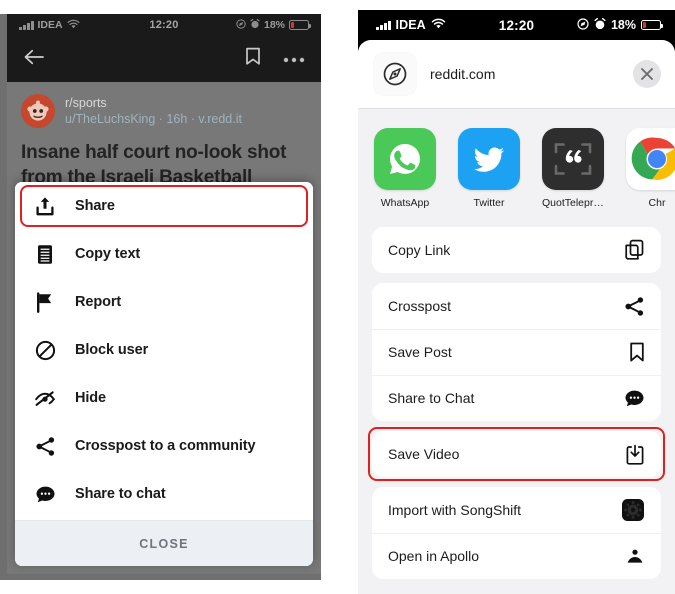  I want to click on more-options-icon, so click(294, 59).